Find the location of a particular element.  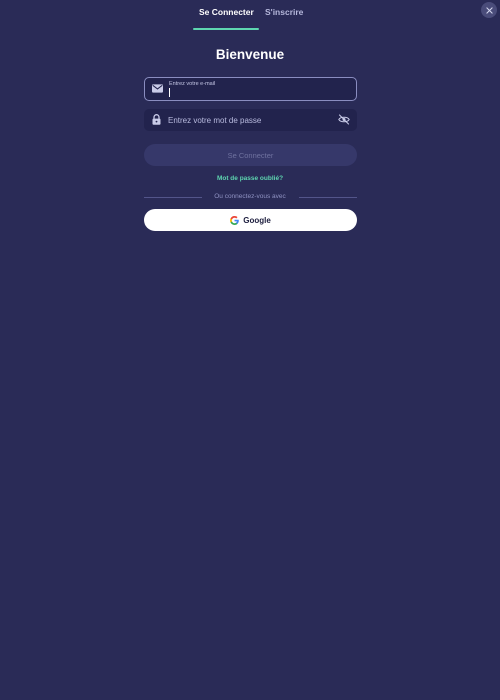

tab-login: Se Connecter is located at coordinates (226, 12).